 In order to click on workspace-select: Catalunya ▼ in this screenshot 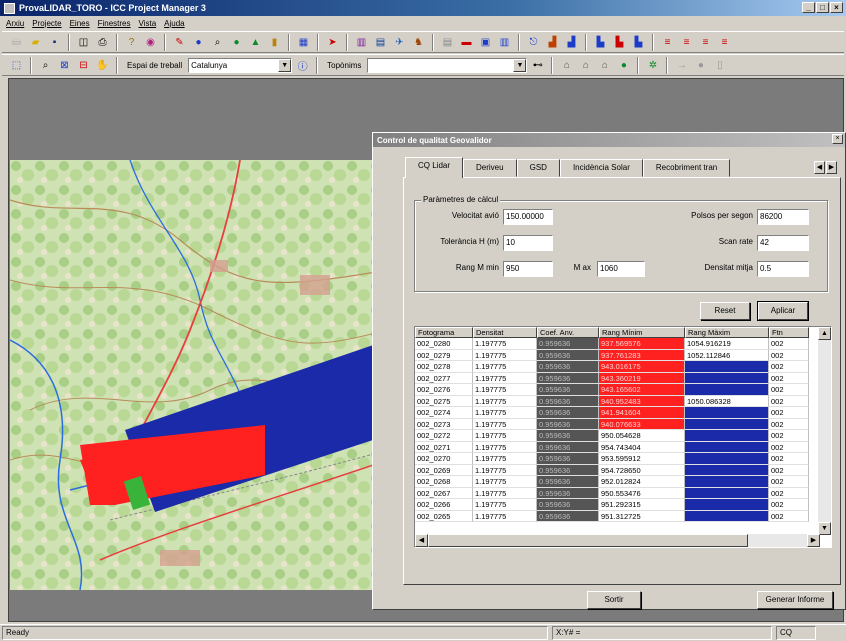, I will do `click(240, 65)`.